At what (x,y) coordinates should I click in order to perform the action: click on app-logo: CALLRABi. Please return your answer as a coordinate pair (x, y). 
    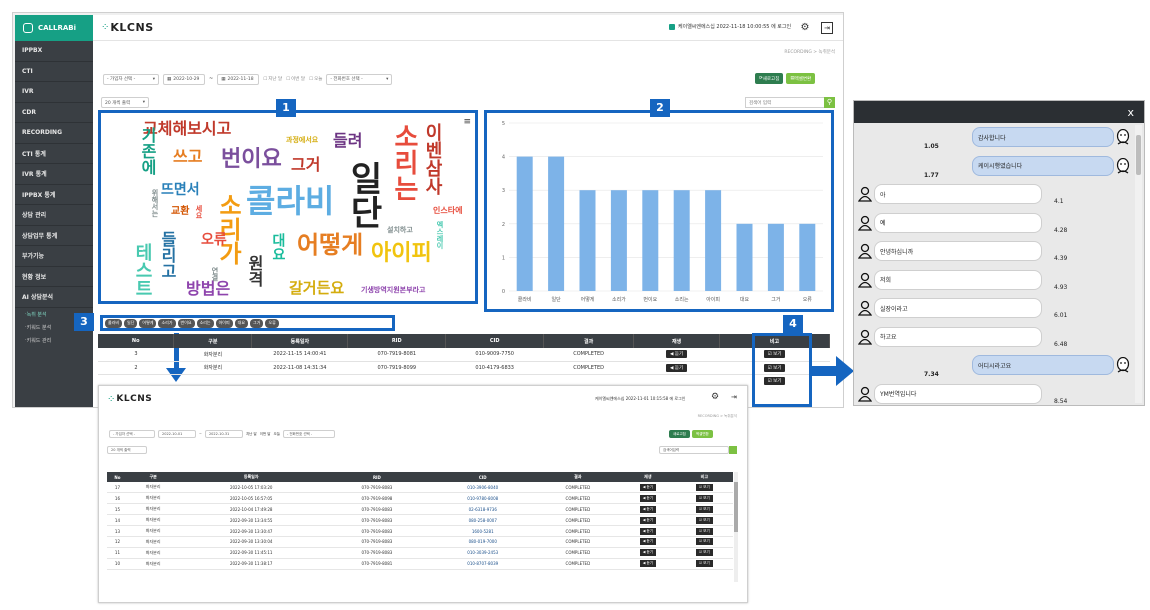
    Looking at the image, I should click on (54, 28).